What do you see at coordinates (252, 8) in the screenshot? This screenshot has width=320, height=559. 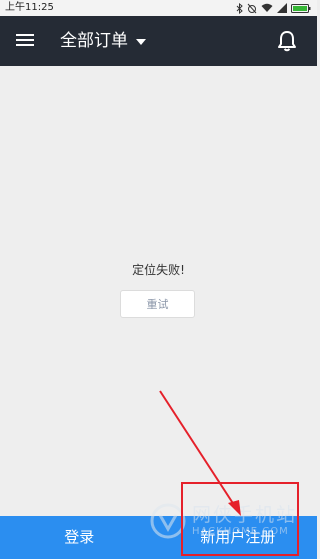 I see `alarm-off-icon` at bounding box center [252, 8].